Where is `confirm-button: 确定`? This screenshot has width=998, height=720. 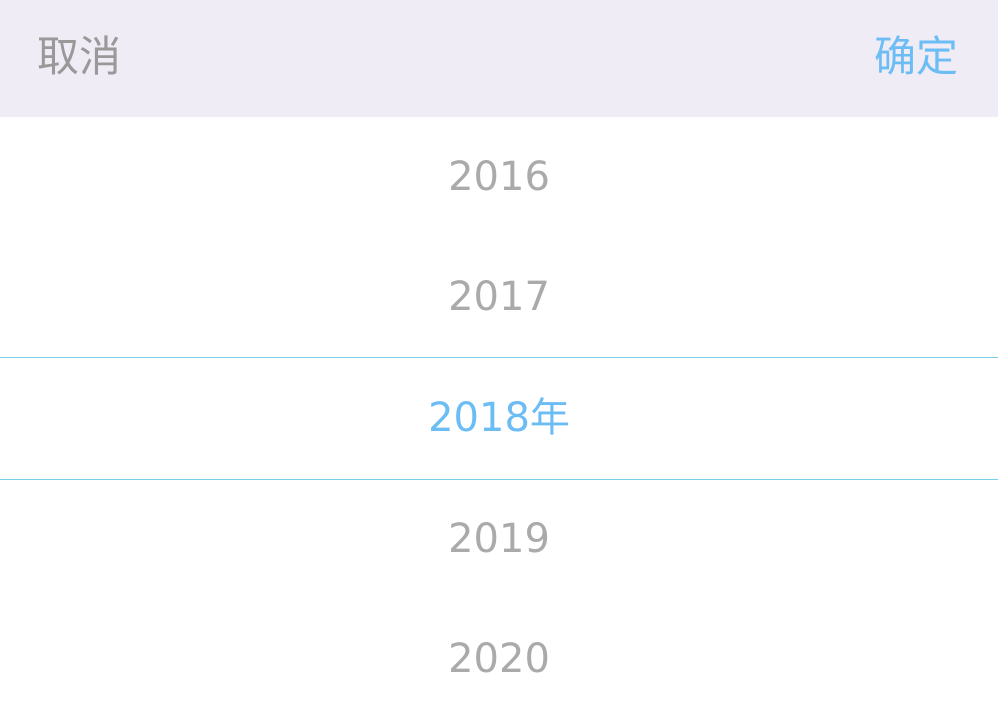 confirm-button: 确定 is located at coordinates (916, 58).